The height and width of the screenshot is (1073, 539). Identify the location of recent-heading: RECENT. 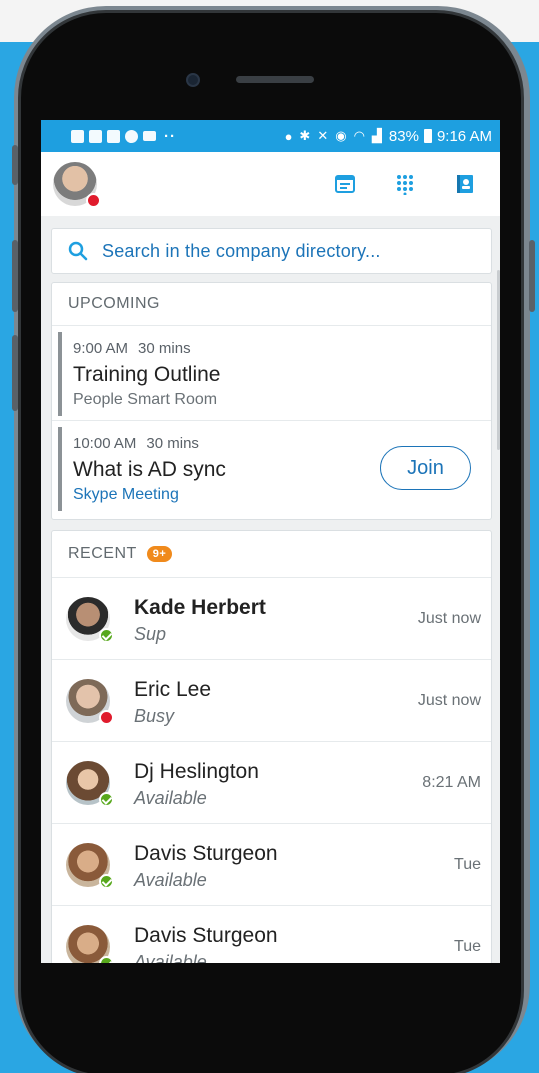
(102, 553).